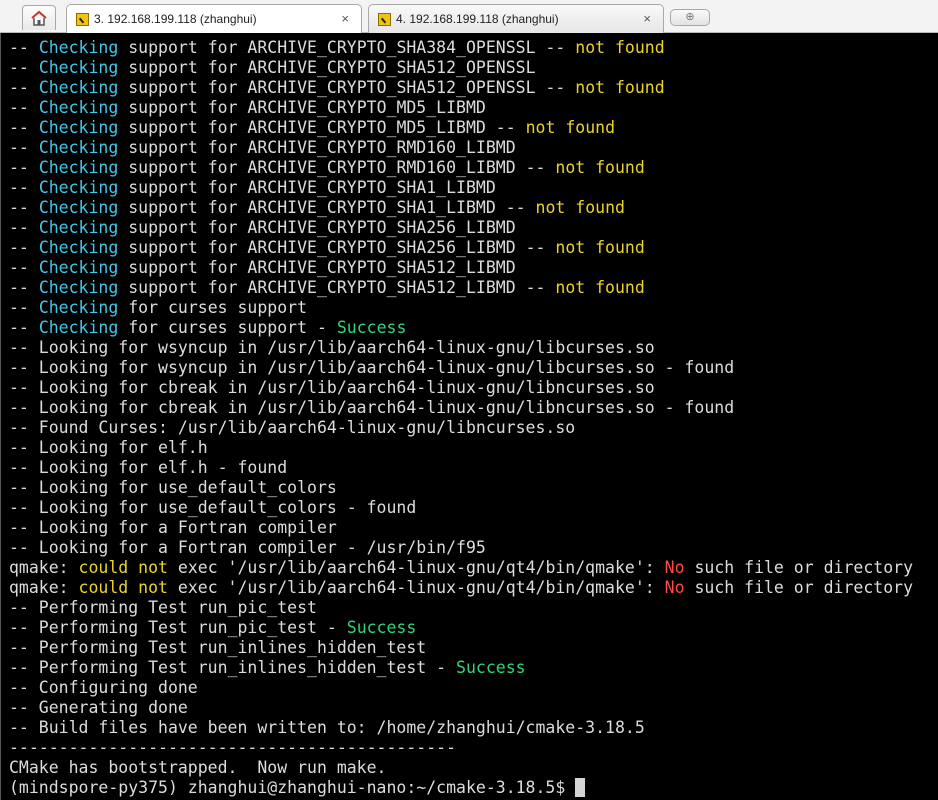 The image size is (938, 800). I want to click on terminal-text: -- Looking for use_default_colors, so click(173, 487).